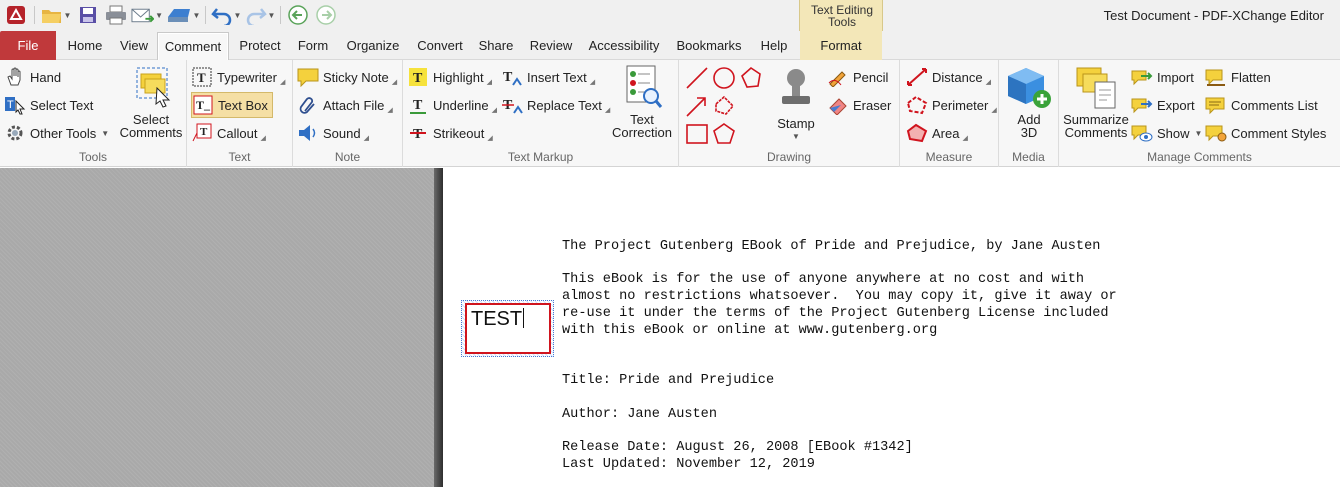  What do you see at coordinates (697, 107) in the screenshot?
I see `arrow-tool-icon` at bounding box center [697, 107].